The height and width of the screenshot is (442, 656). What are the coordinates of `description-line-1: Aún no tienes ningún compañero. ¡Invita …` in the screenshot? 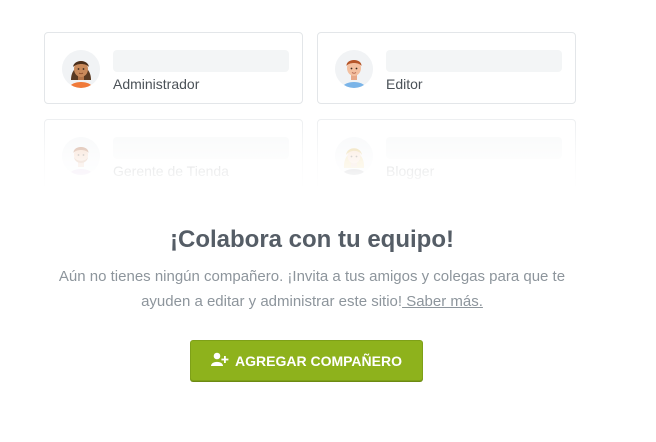 It's located at (312, 276).